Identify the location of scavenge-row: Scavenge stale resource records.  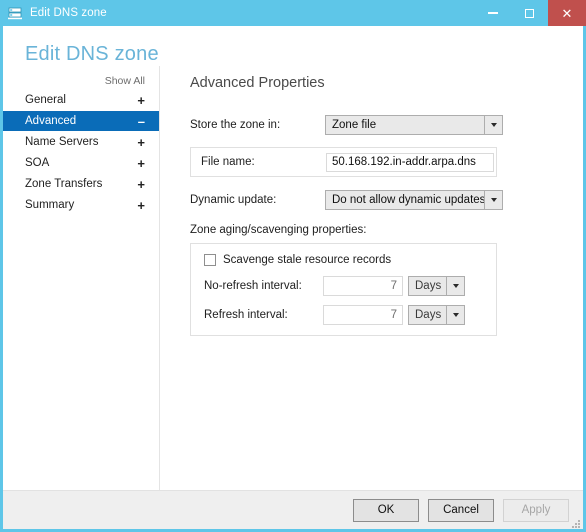
(350, 260).